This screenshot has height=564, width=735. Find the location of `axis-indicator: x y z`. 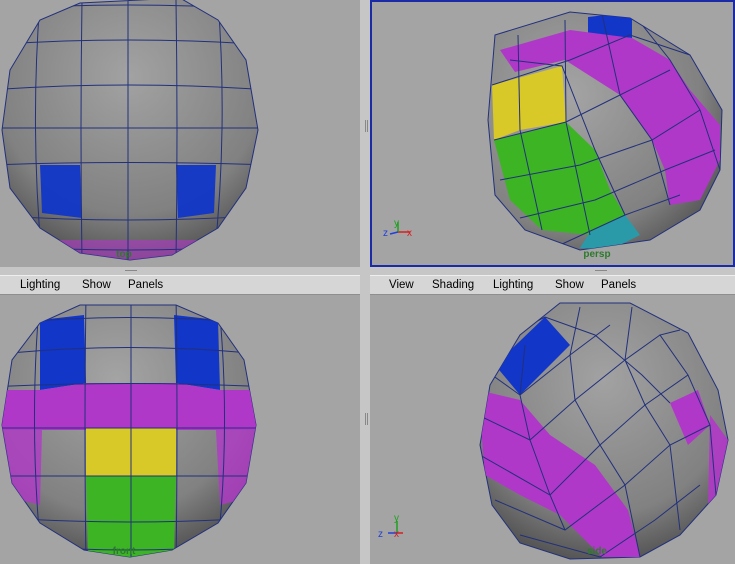

axis-indicator: x y z is located at coordinates (397, 228).